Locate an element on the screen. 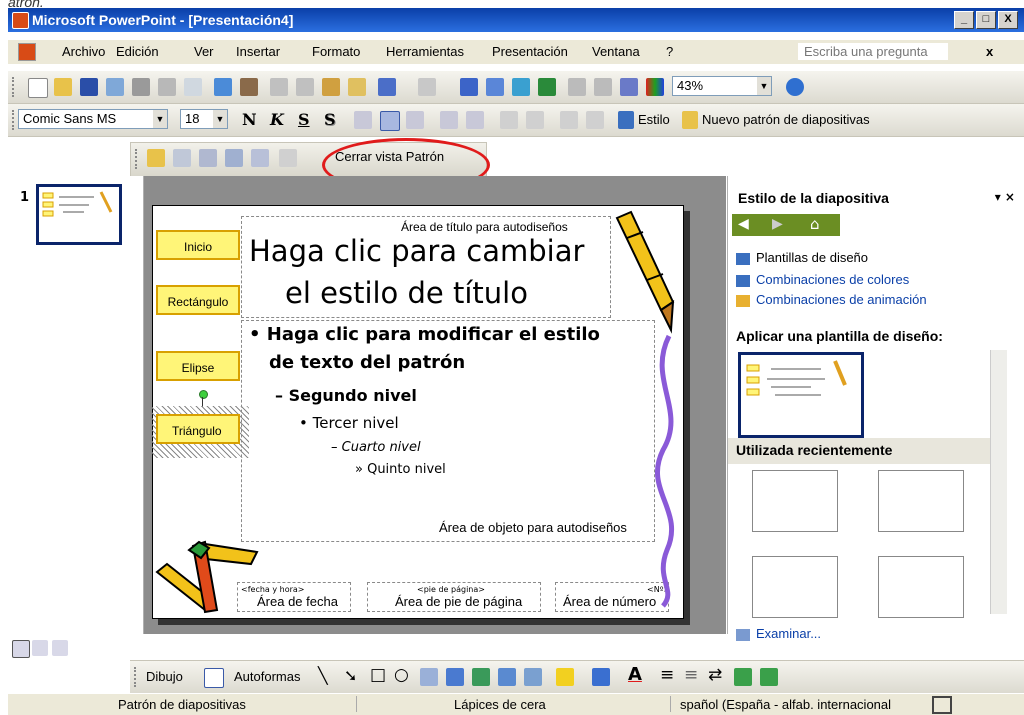 Image resolution: width=1024 pixels, height=715 pixels. minimize-button: _ is located at coordinates (964, 20).